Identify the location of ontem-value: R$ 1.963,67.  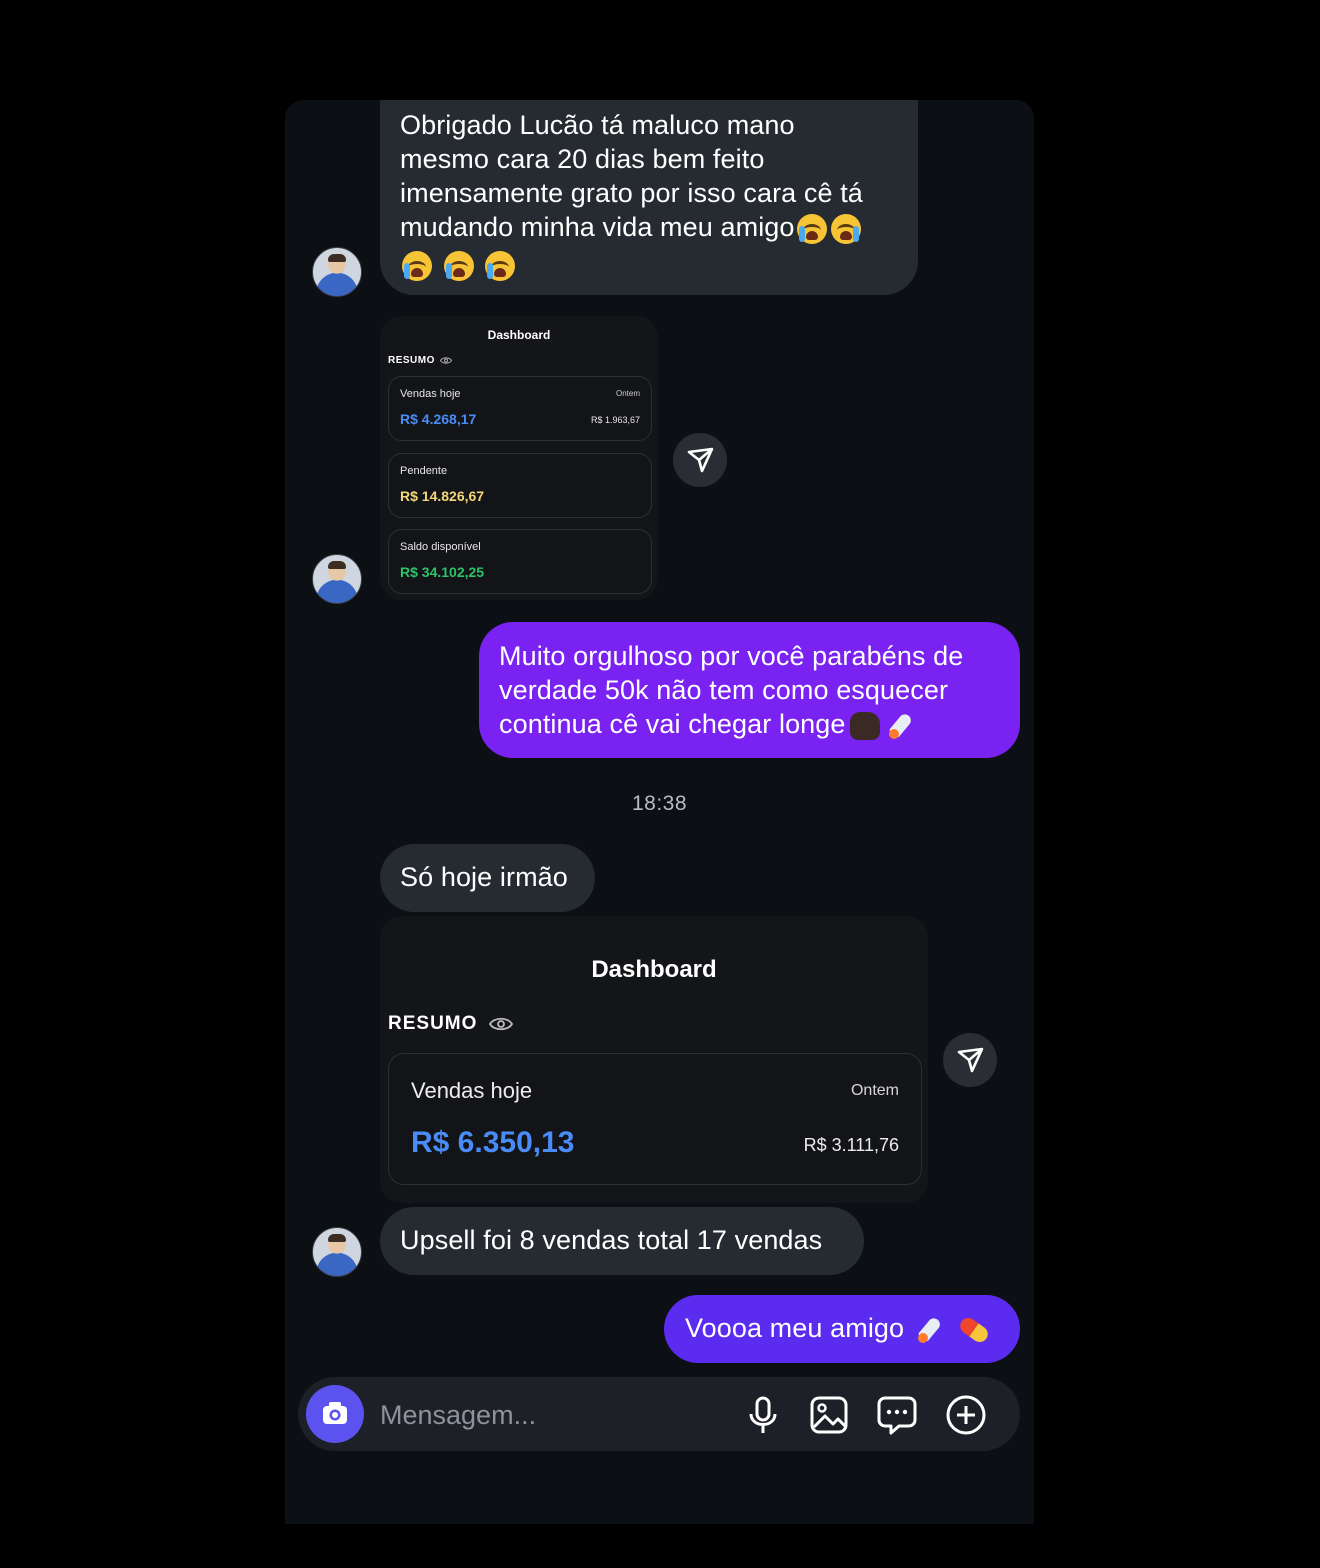
(615, 420).